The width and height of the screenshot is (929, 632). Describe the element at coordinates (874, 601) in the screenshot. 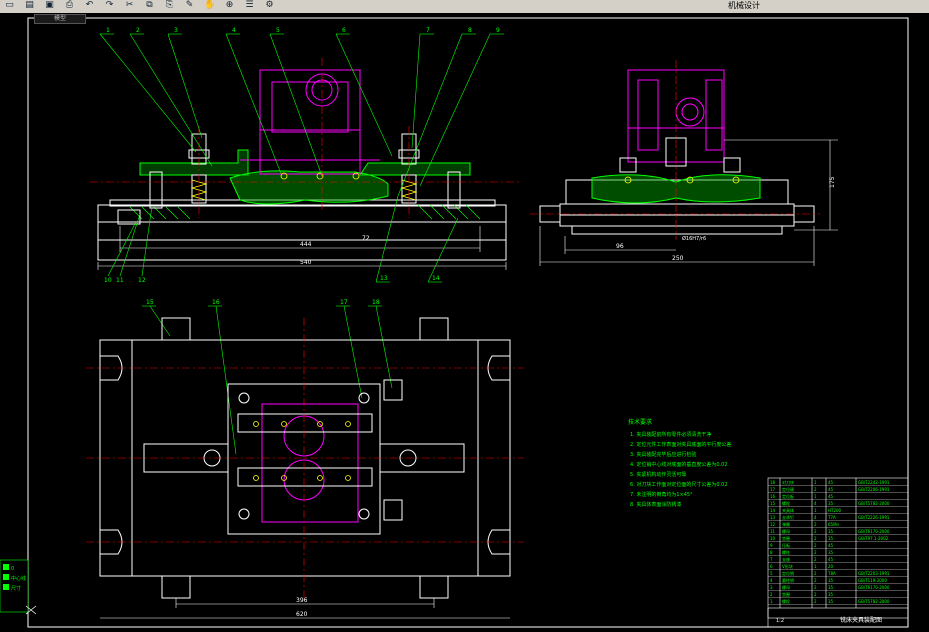

I see `title-block-cell: GB/T5782-2000` at that location.